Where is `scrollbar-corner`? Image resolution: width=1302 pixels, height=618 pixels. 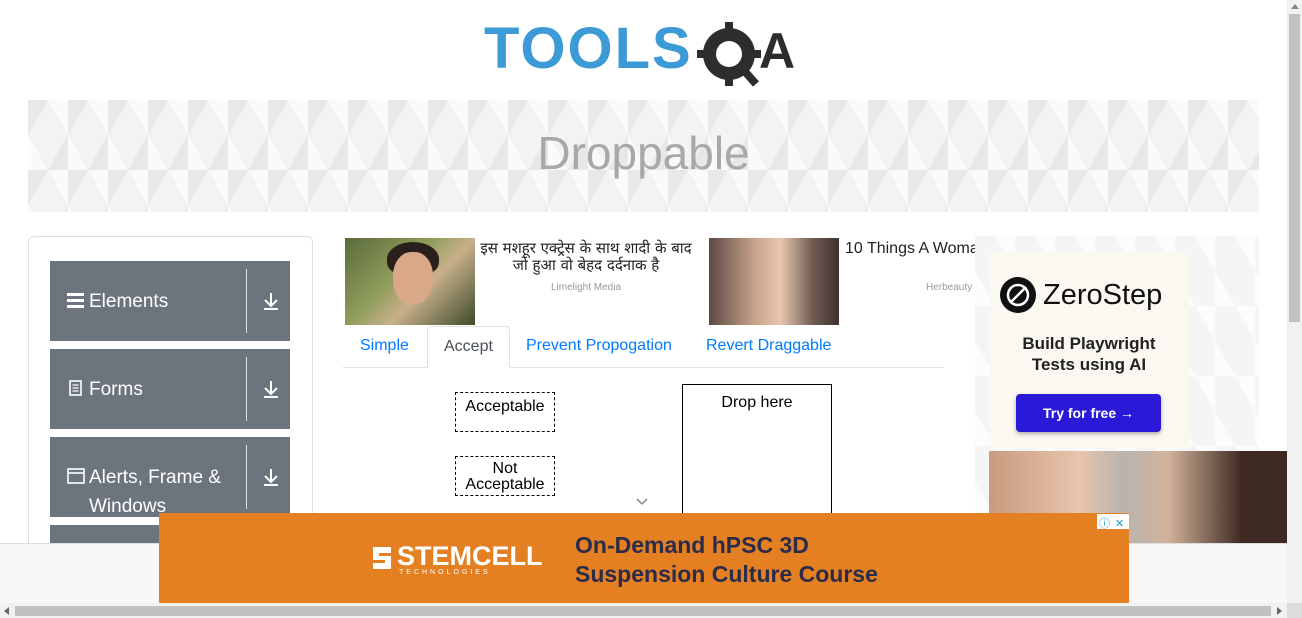 scrollbar-corner is located at coordinates (1294, 610).